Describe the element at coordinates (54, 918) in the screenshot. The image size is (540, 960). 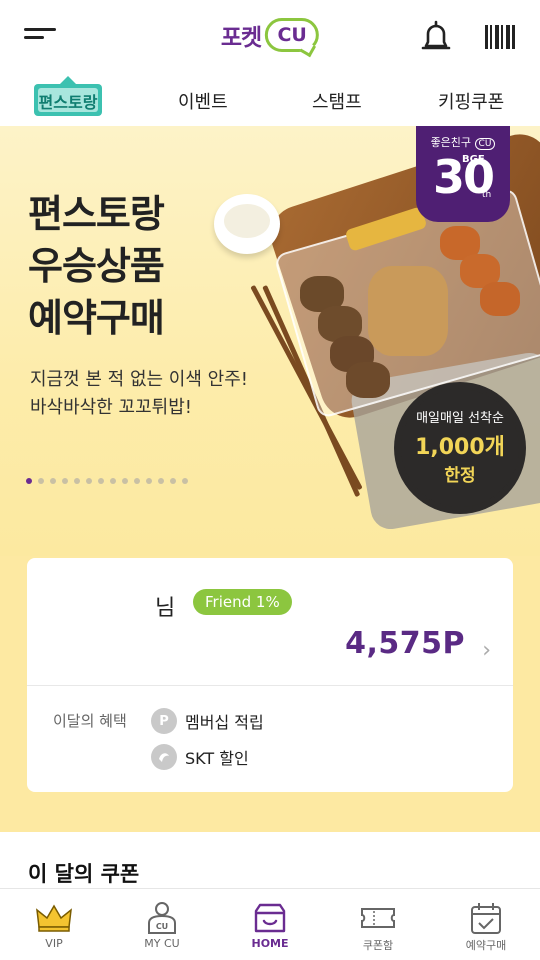
I see `crown-icon` at that location.